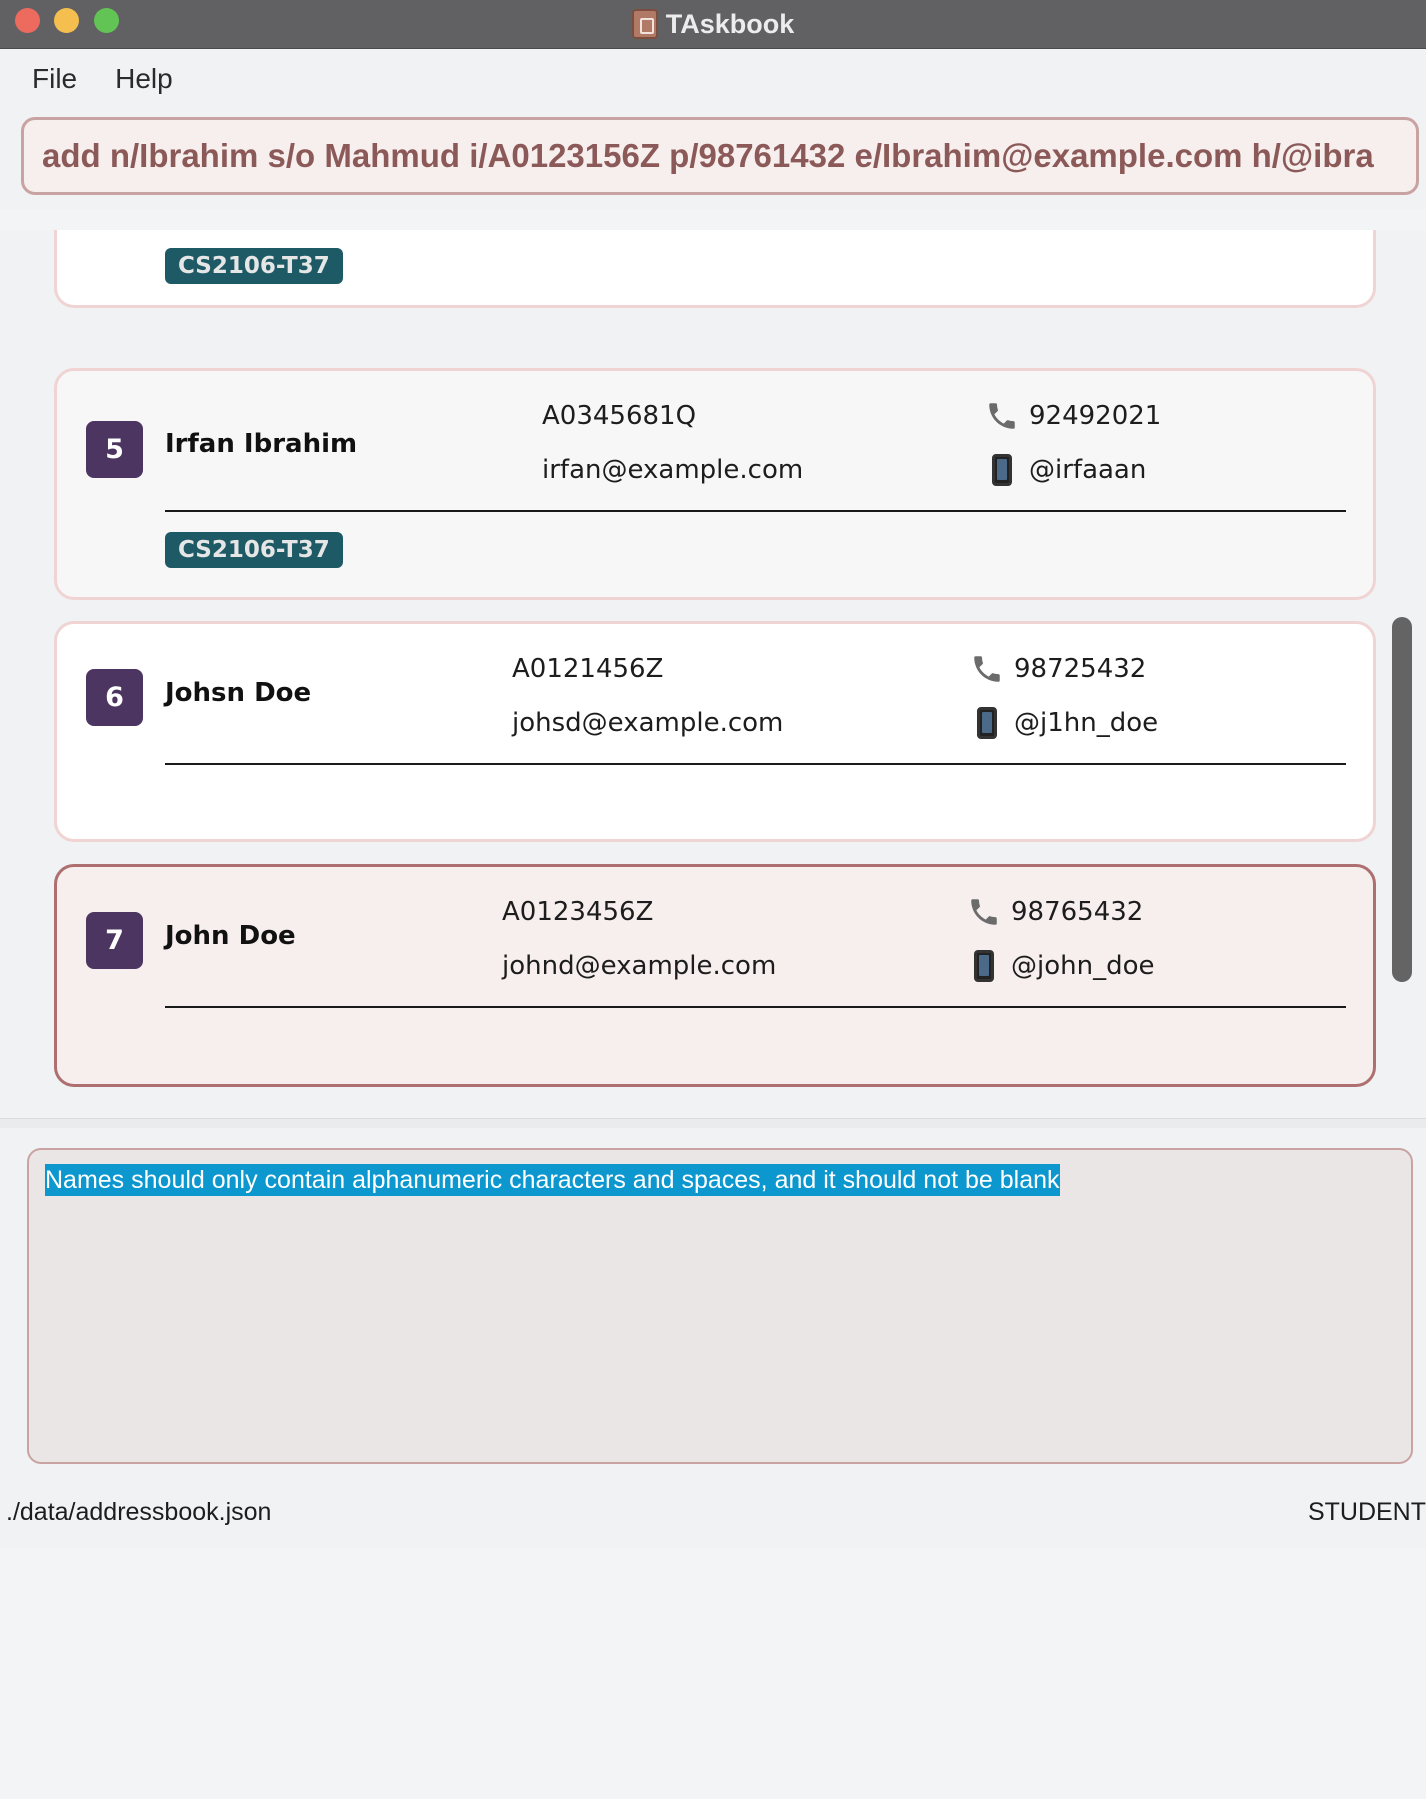 This screenshot has height=1799, width=1426. I want to click on person-index: 7, so click(114, 940).